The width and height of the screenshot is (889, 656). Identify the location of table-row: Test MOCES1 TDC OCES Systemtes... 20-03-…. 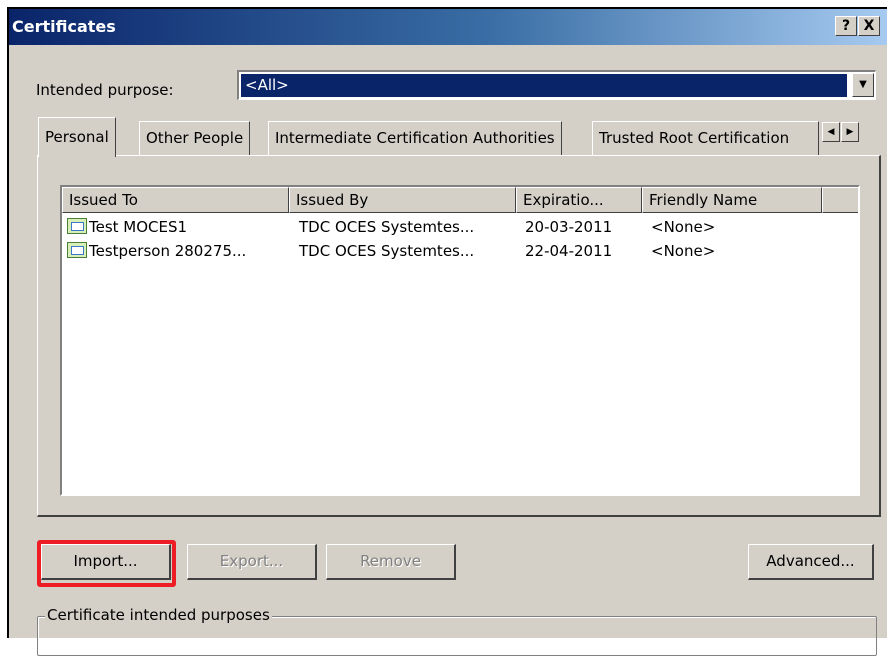
(460, 227).